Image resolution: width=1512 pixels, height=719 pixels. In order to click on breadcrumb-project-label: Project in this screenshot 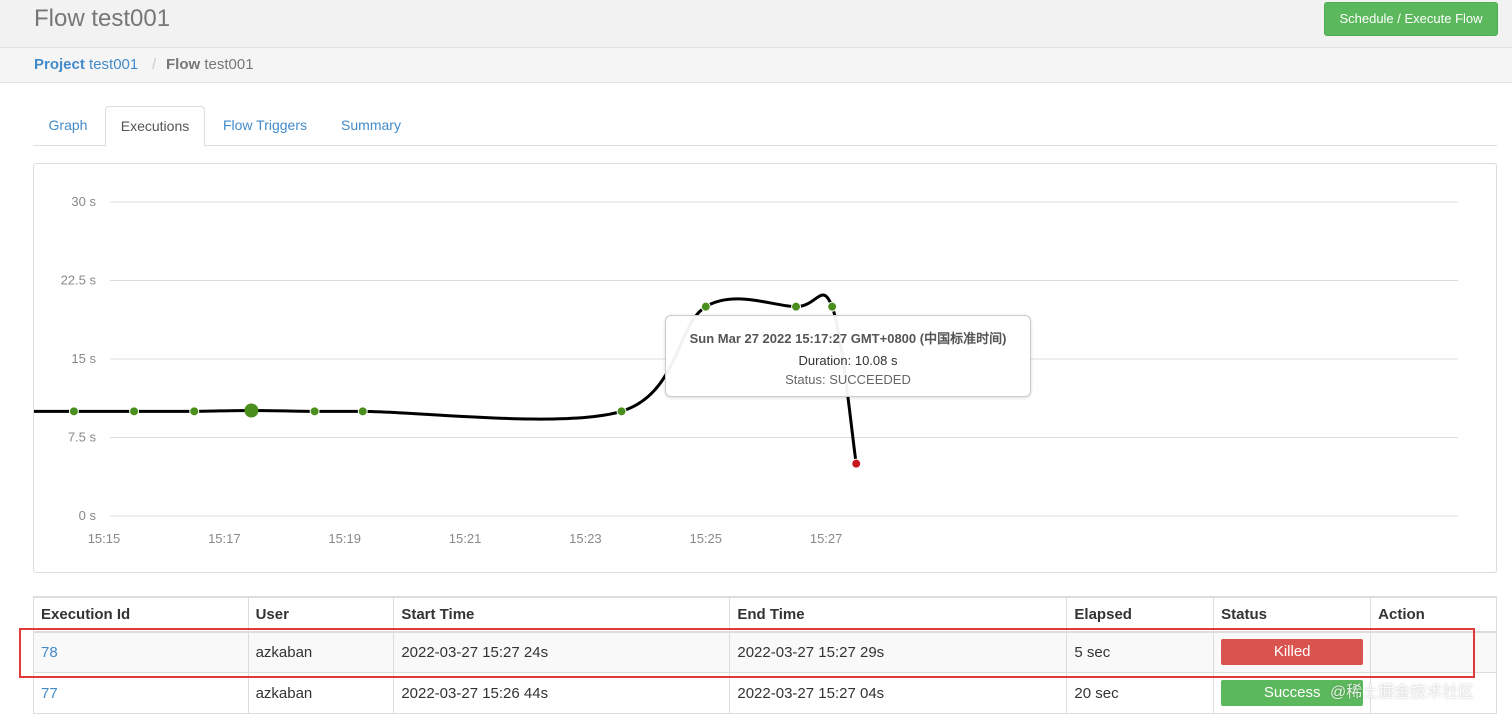, I will do `click(59, 64)`.